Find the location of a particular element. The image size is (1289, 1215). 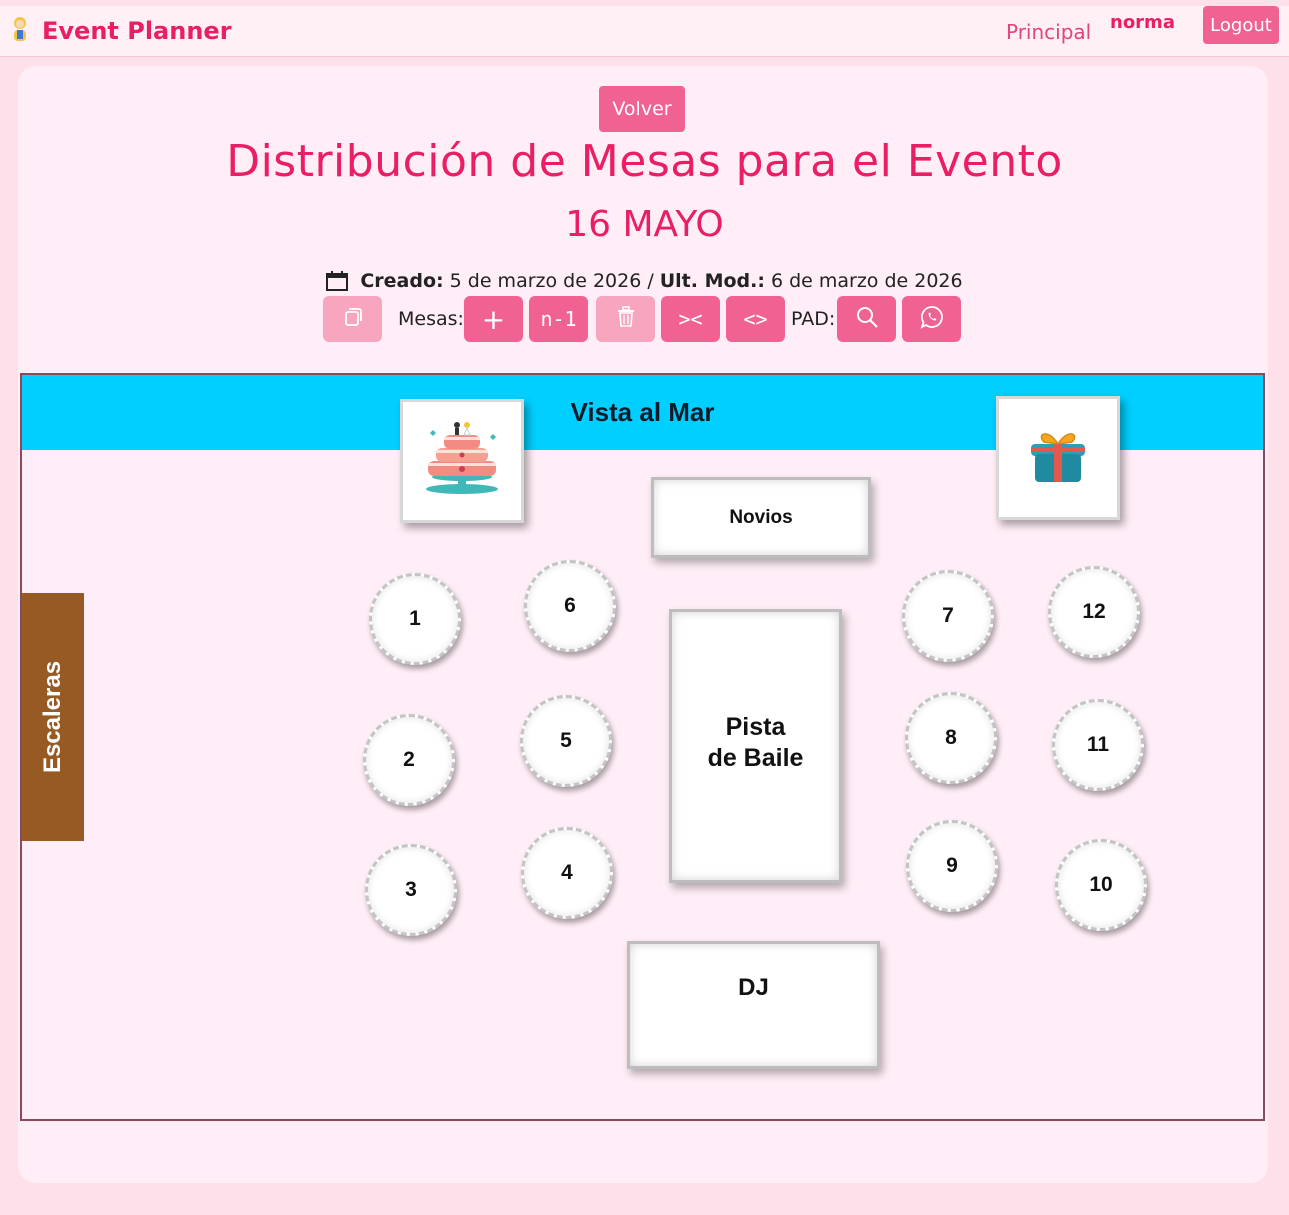

copy-icon is located at coordinates (353, 319).